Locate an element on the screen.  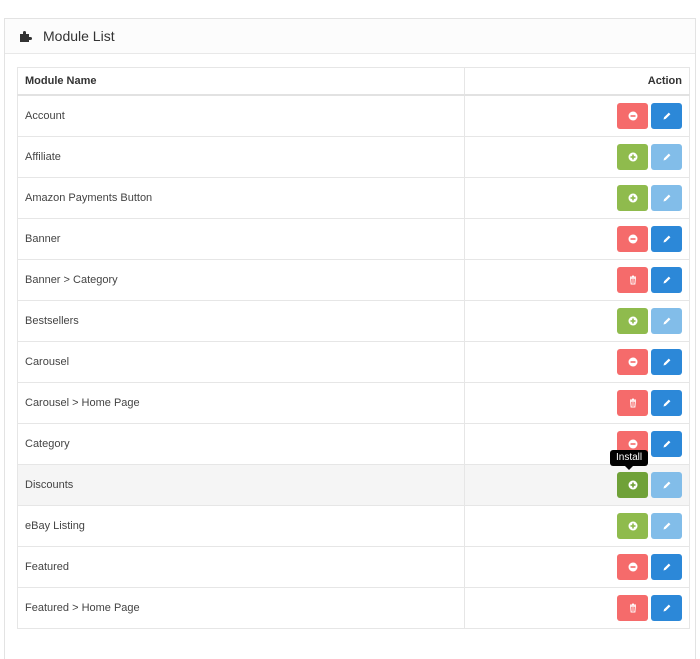
module-name-cell: Carousel > Home Page is located at coordinates (241, 403).